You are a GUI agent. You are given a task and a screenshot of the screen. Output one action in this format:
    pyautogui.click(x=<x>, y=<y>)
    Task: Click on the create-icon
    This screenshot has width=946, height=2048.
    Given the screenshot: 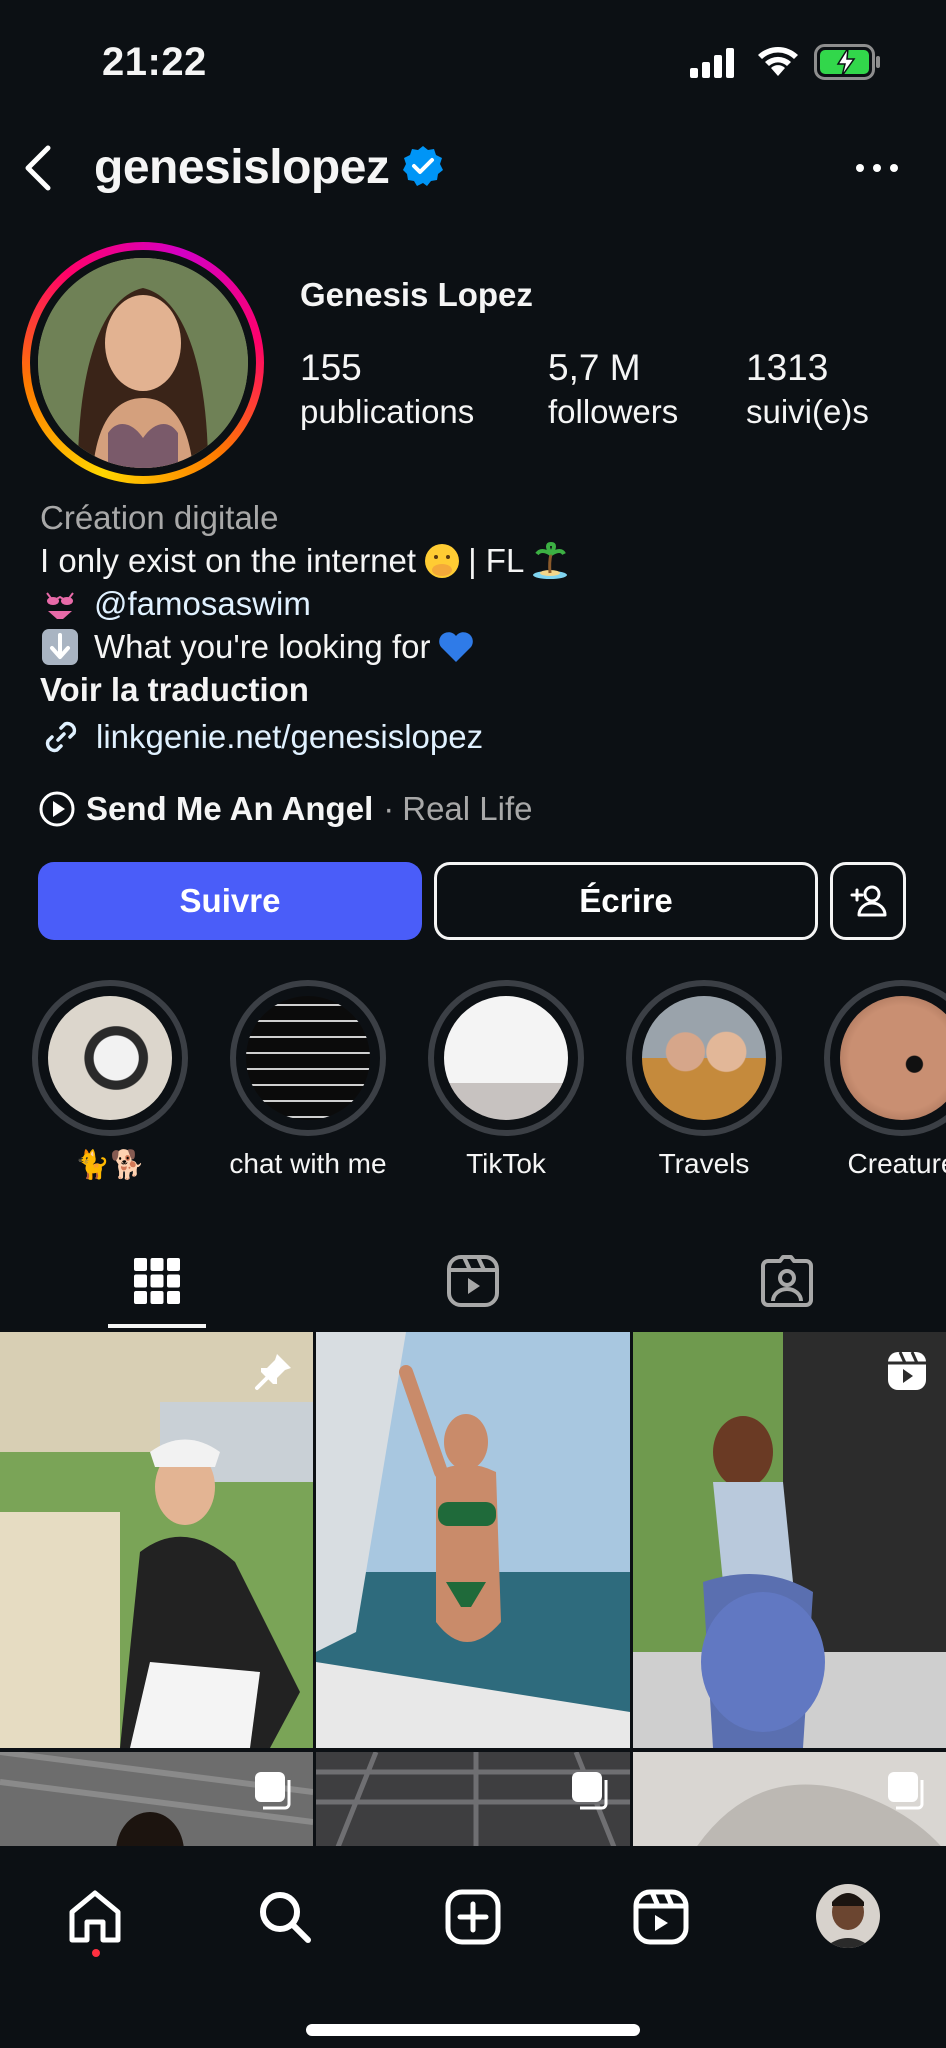 What is the action you would take?
    pyautogui.click(x=473, y=1917)
    